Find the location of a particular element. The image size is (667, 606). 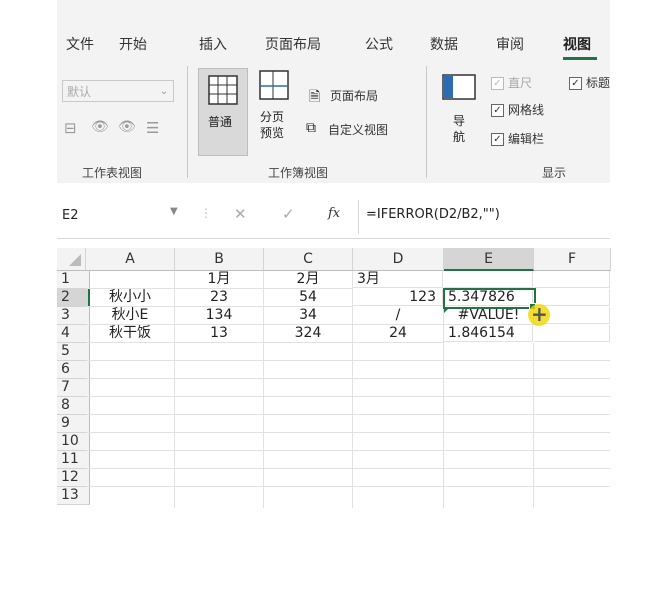

cell-f4 is located at coordinates (572, 333).